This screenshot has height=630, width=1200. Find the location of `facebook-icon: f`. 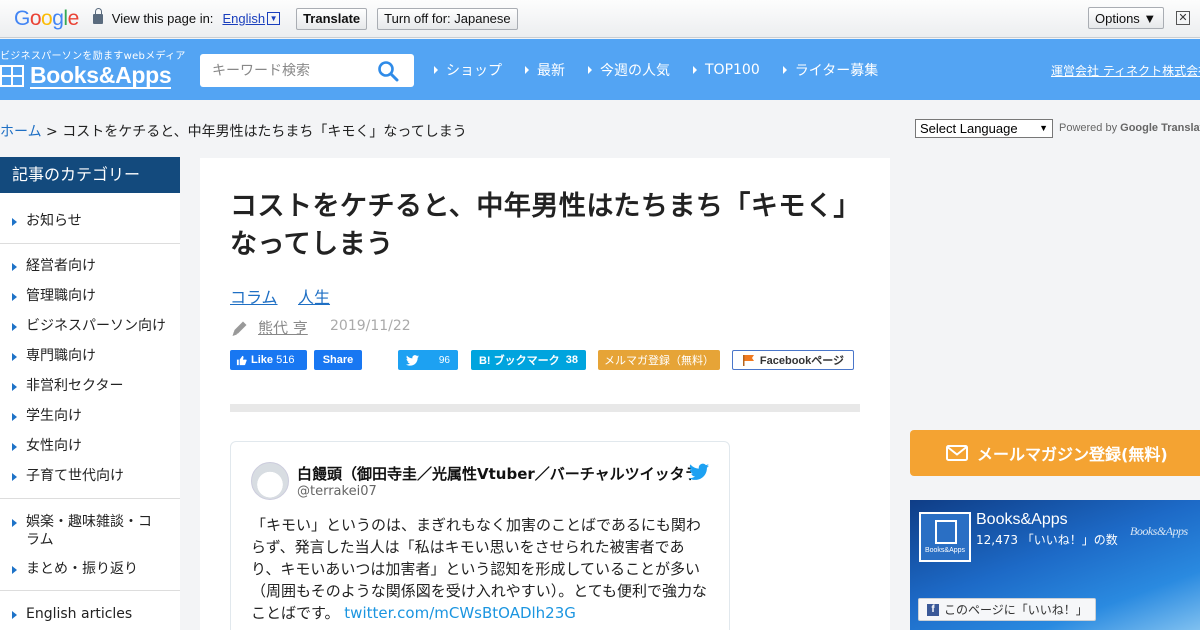

facebook-icon: f is located at coordinates (933, 609).